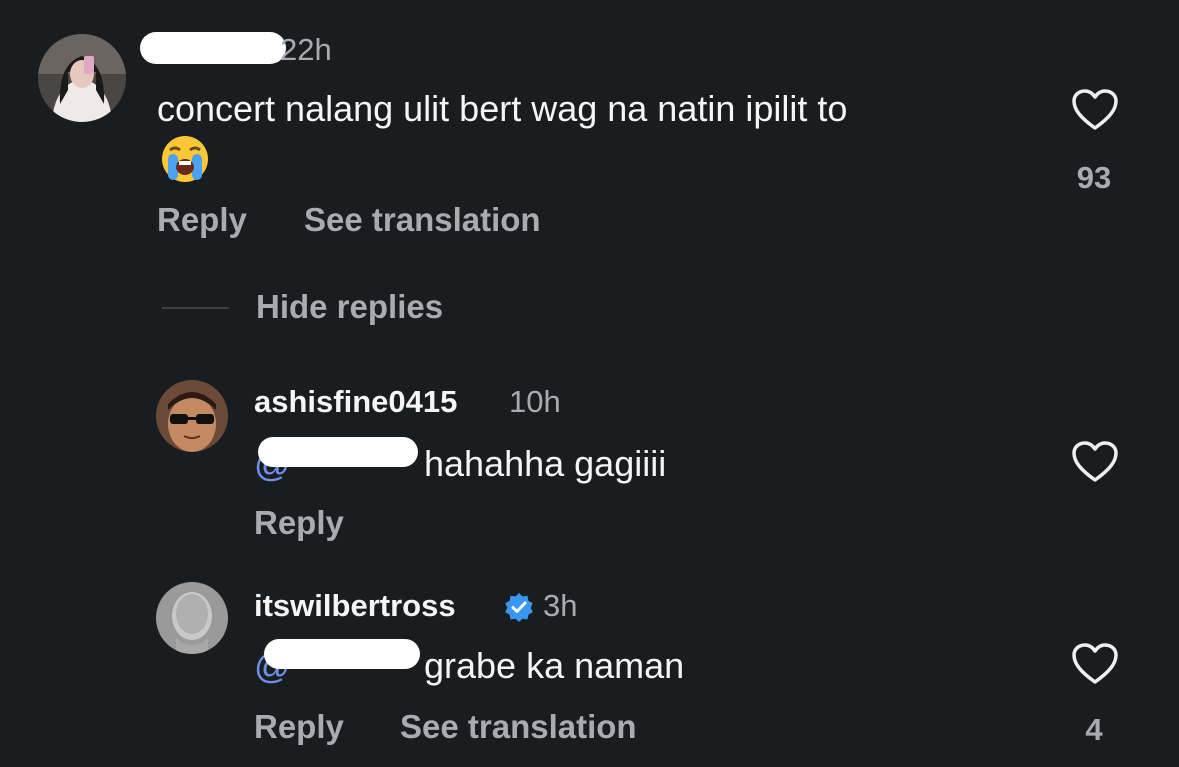  Describe the element at coordinates (519, 607) in the screenshot. I see `verified-badge-icon` at that location.